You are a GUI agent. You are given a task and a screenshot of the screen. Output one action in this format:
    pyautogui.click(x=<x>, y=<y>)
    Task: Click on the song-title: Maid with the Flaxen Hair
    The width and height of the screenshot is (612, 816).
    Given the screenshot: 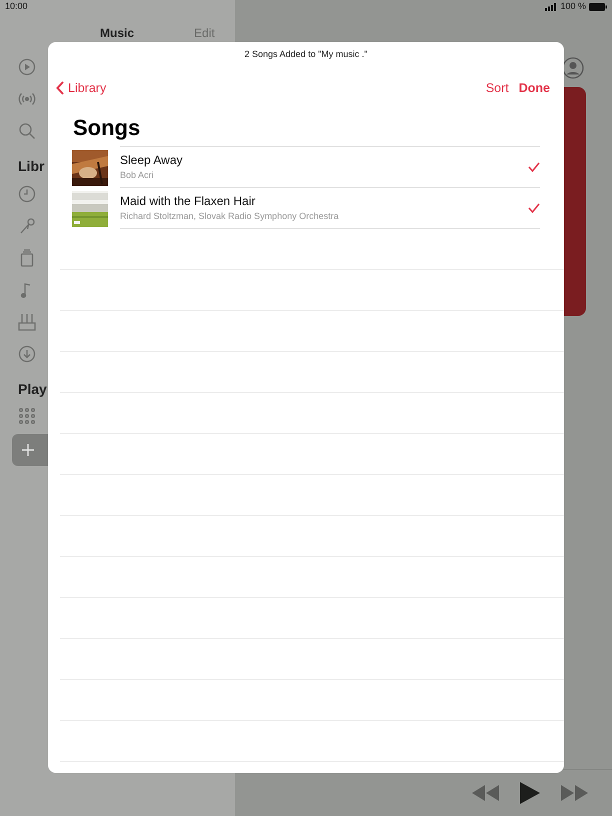 What is the action you would take?
    pyautogui.click(x=188, y=201)
    